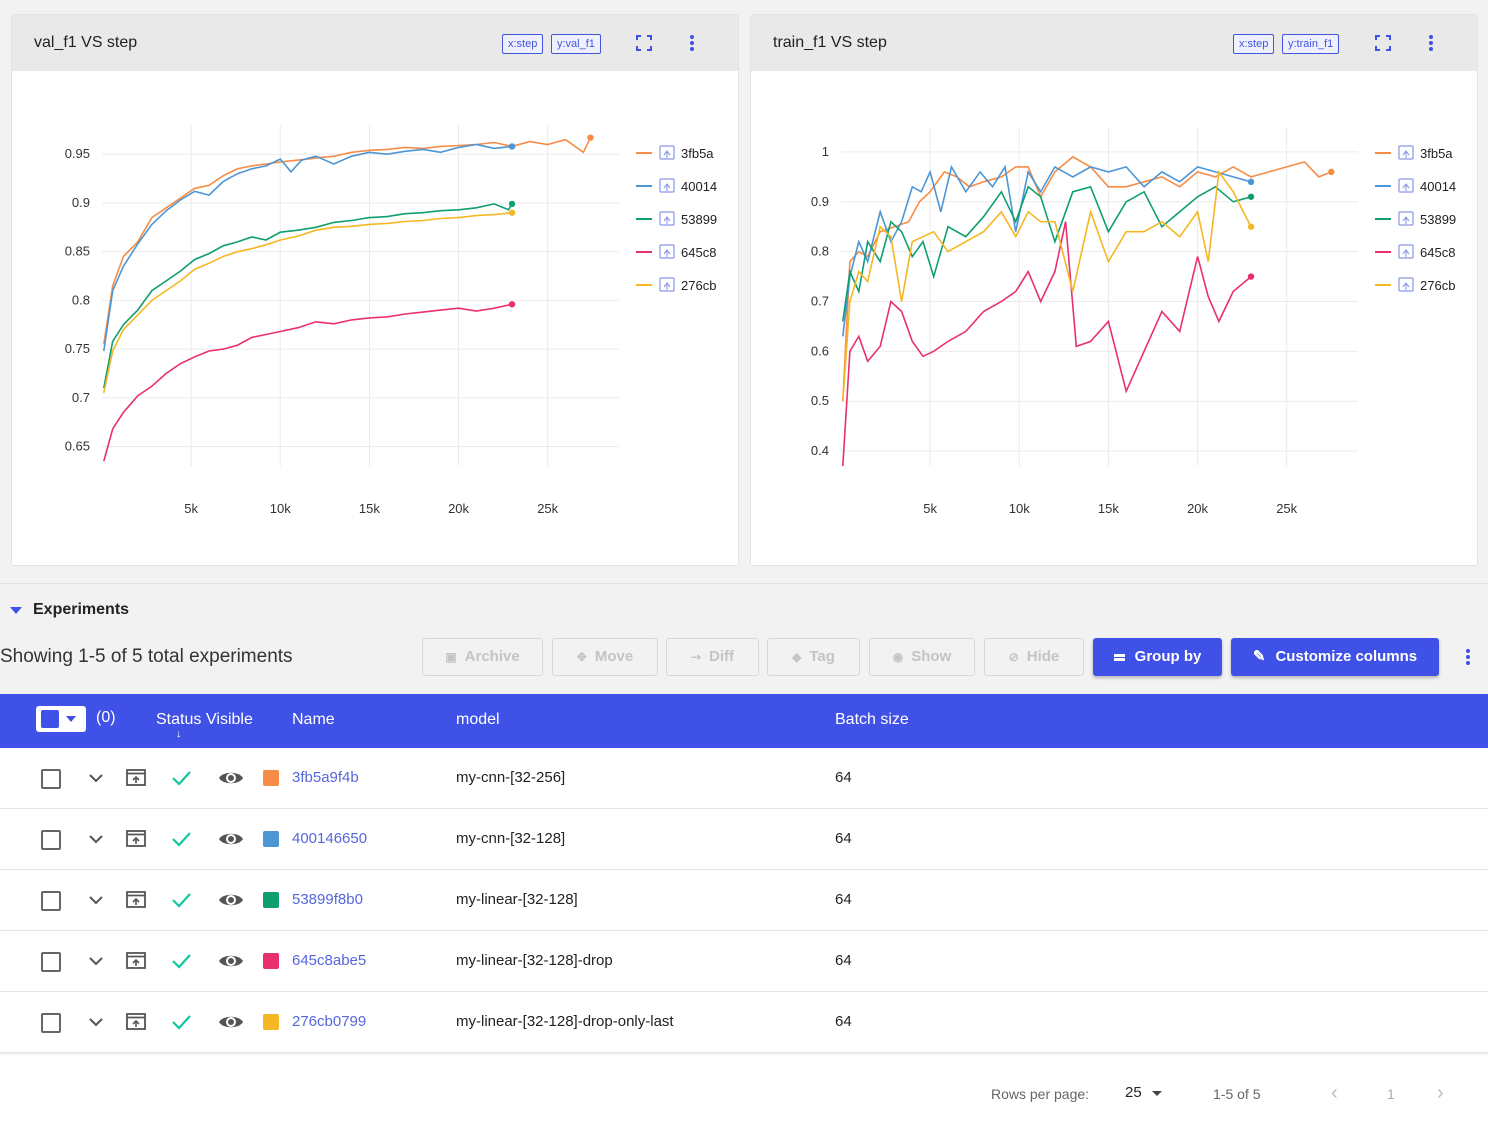  What do you see at coordinates (744, 900) in the screenshot?
I see `table-row: 53899f8b0 my-linear-[32-128] 64` at bounding box center [744, 900].